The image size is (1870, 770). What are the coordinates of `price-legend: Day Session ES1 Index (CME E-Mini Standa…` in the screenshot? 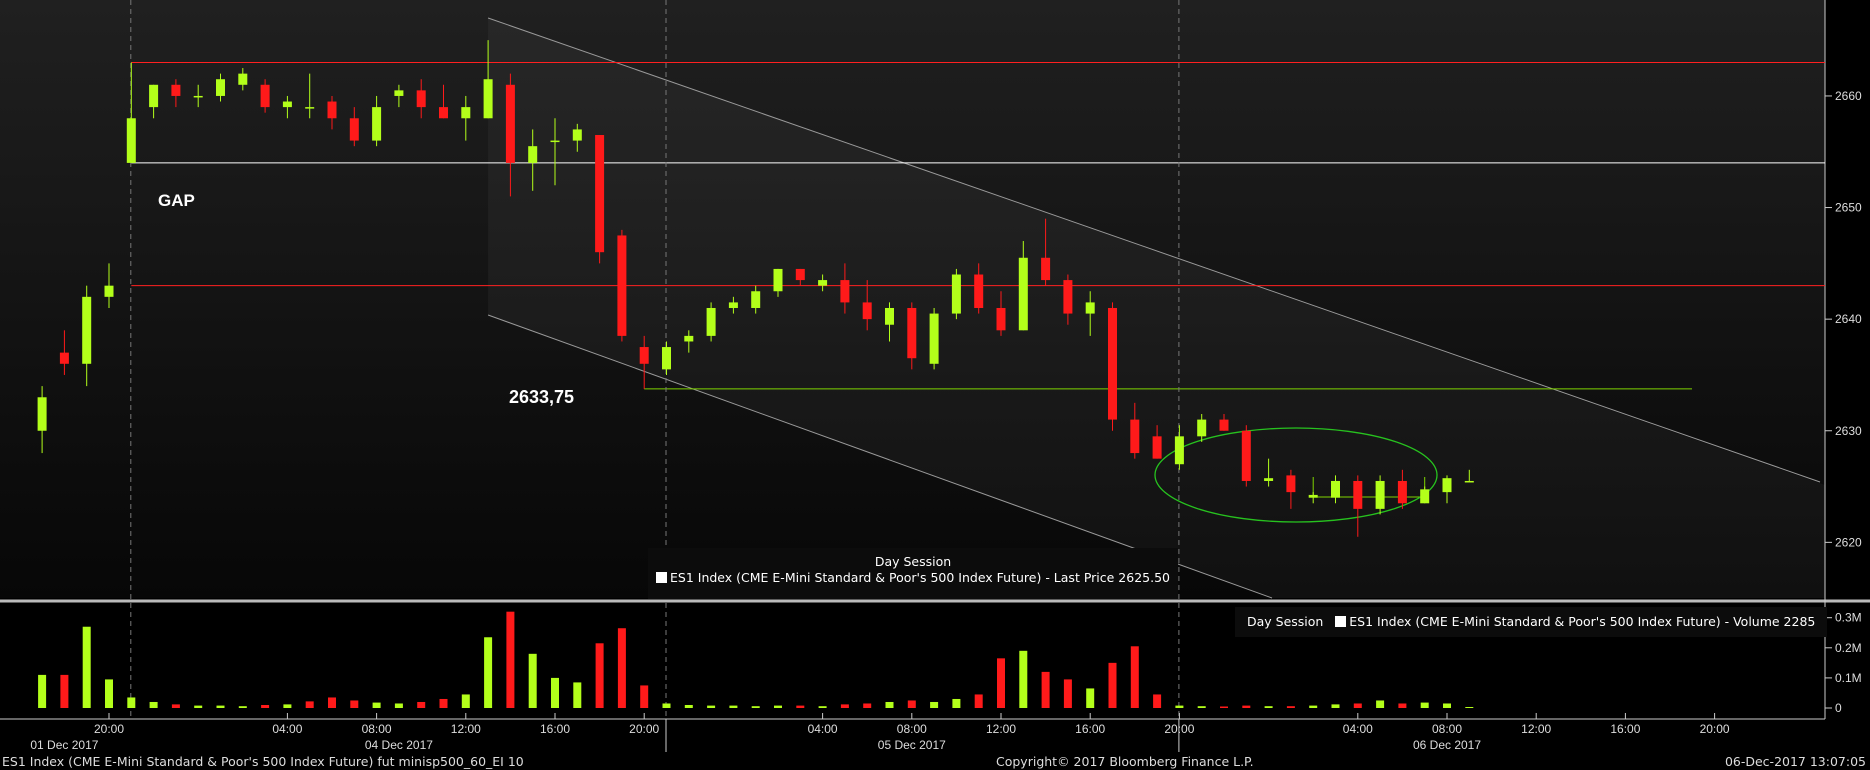 It's located at (913, 573).